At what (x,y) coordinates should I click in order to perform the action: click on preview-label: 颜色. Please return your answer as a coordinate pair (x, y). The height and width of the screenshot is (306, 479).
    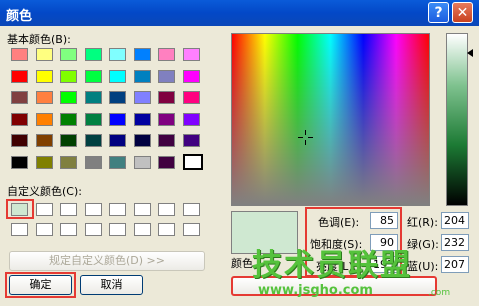
    Looking at the image, I should click on (242, 263).